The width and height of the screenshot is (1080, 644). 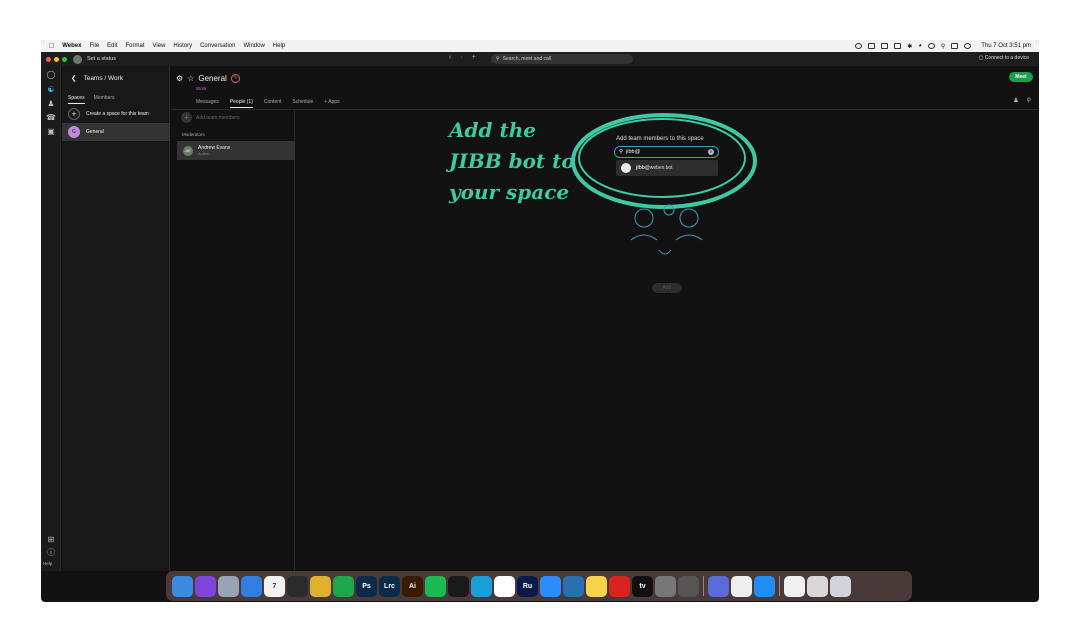 What do you see at coordinates (662, 158) in the screenshot?
I see `highlight-ellipse-inner` at bounding box center [662, 158].